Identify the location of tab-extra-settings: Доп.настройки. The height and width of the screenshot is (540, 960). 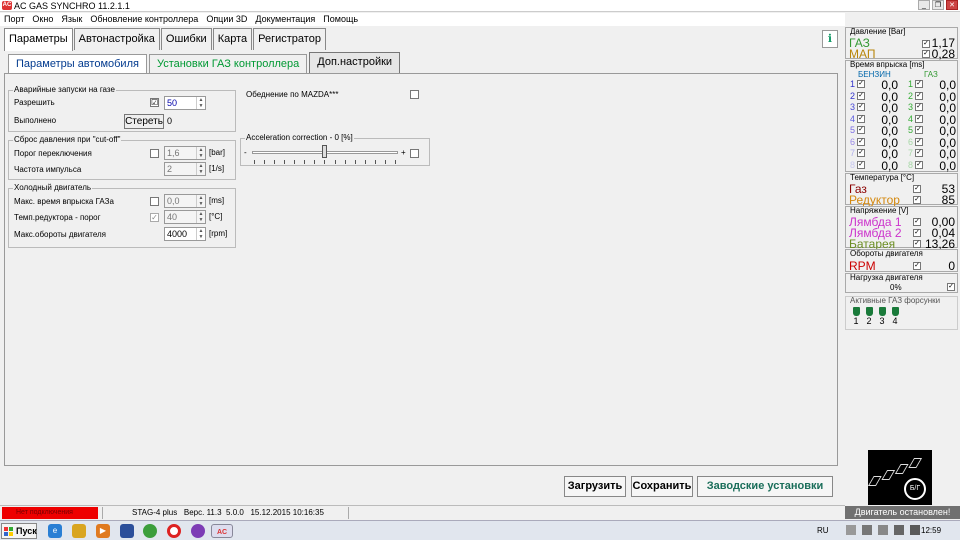
(355, 63).